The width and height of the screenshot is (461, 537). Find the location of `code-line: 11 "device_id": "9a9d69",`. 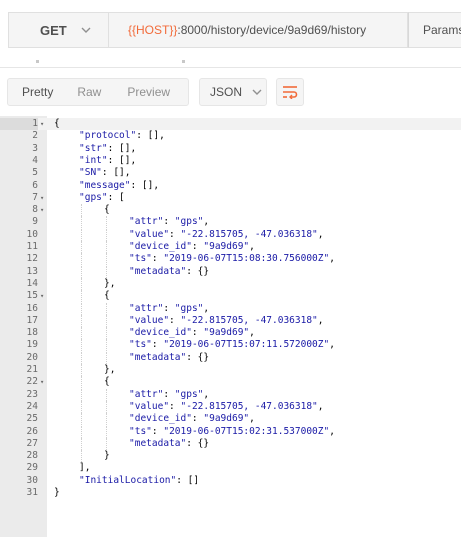

code-line: 11 "device_id": "9a9d69", is located at coordinates (230, 247).